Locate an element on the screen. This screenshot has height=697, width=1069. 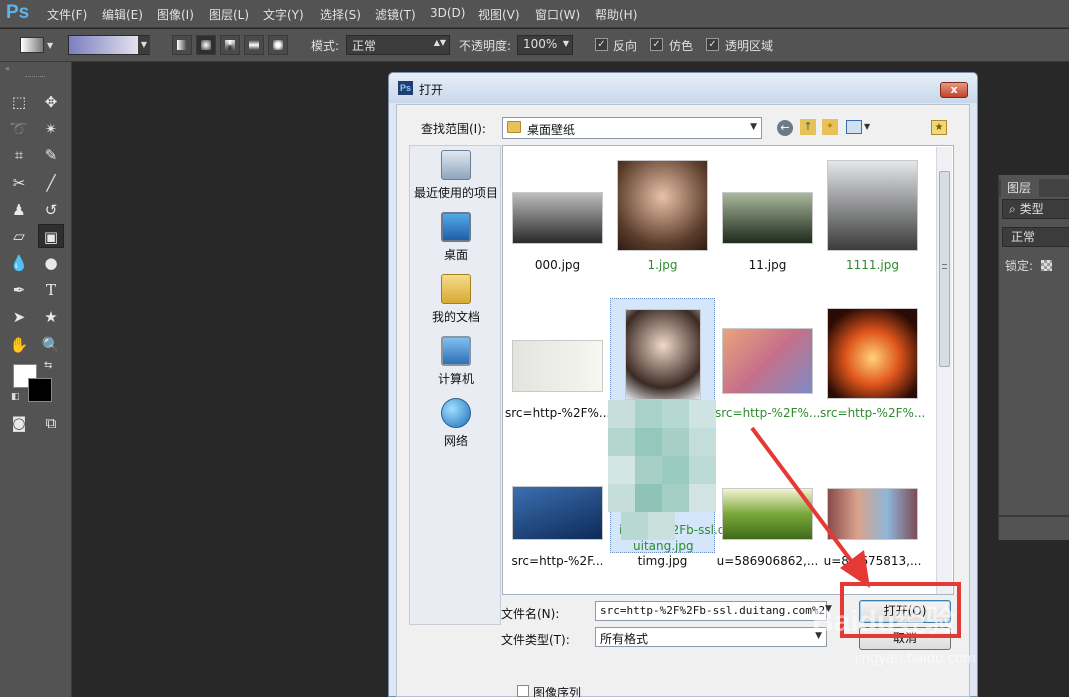
file-item: 000.jpg is located at coordinates (557, 220).